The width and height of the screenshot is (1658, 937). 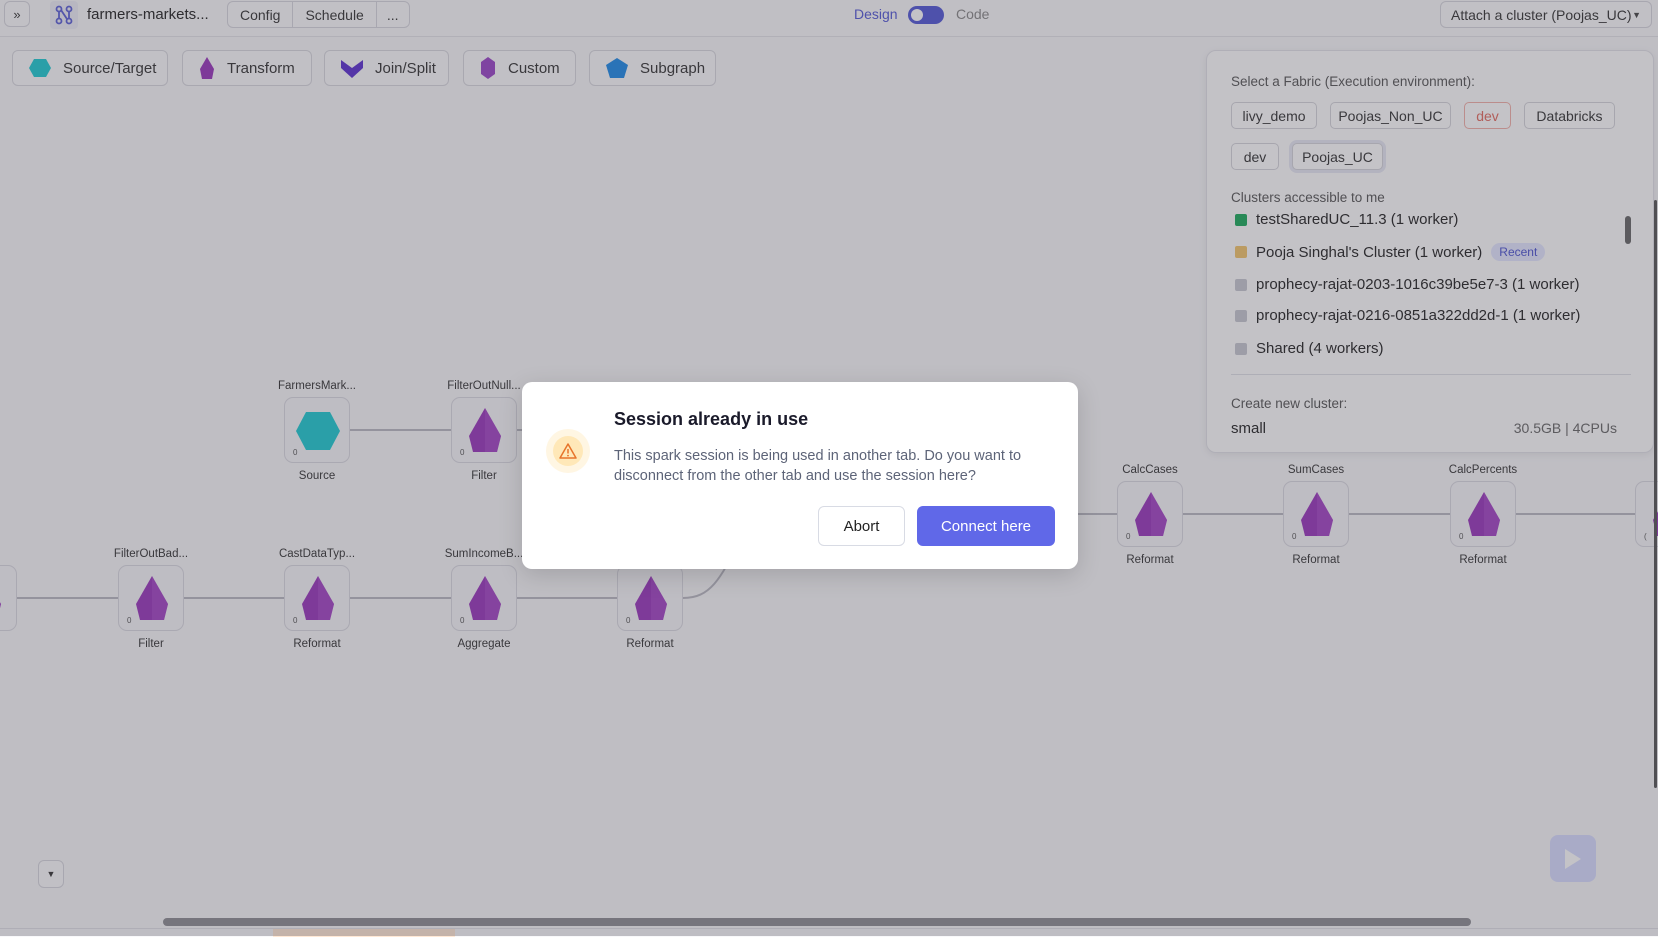 What do you see at coordinates (986, 526) in the screenshot?
I see `connect-here-button: Connect here` at bounding box center [986, 526].